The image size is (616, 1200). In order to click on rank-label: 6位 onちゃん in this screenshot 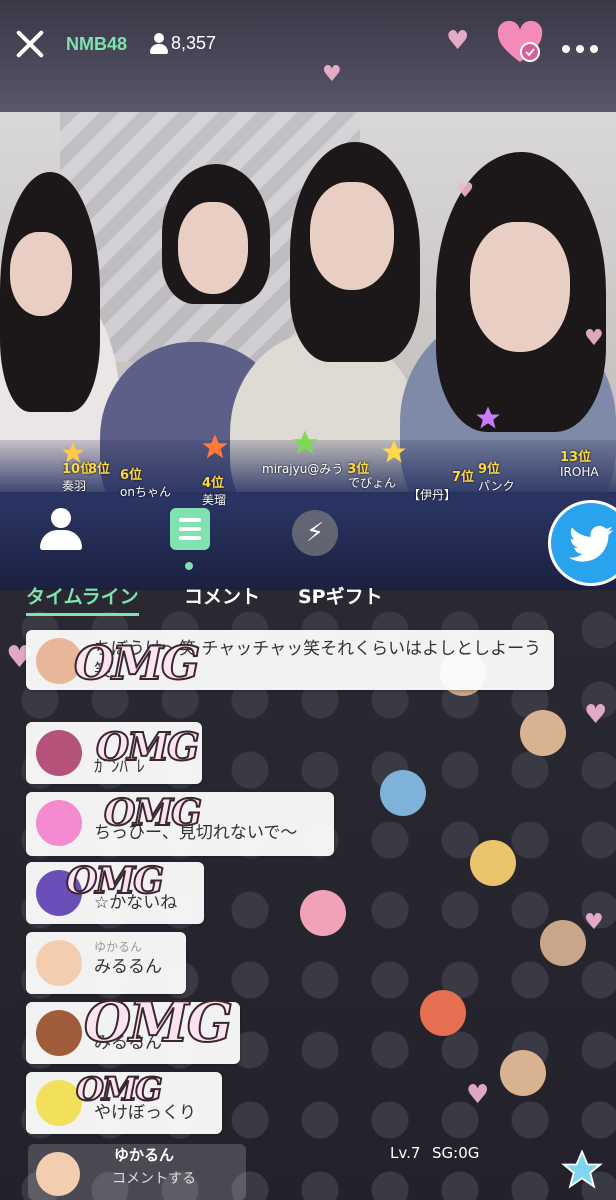, I will do `click(145, 483)`.